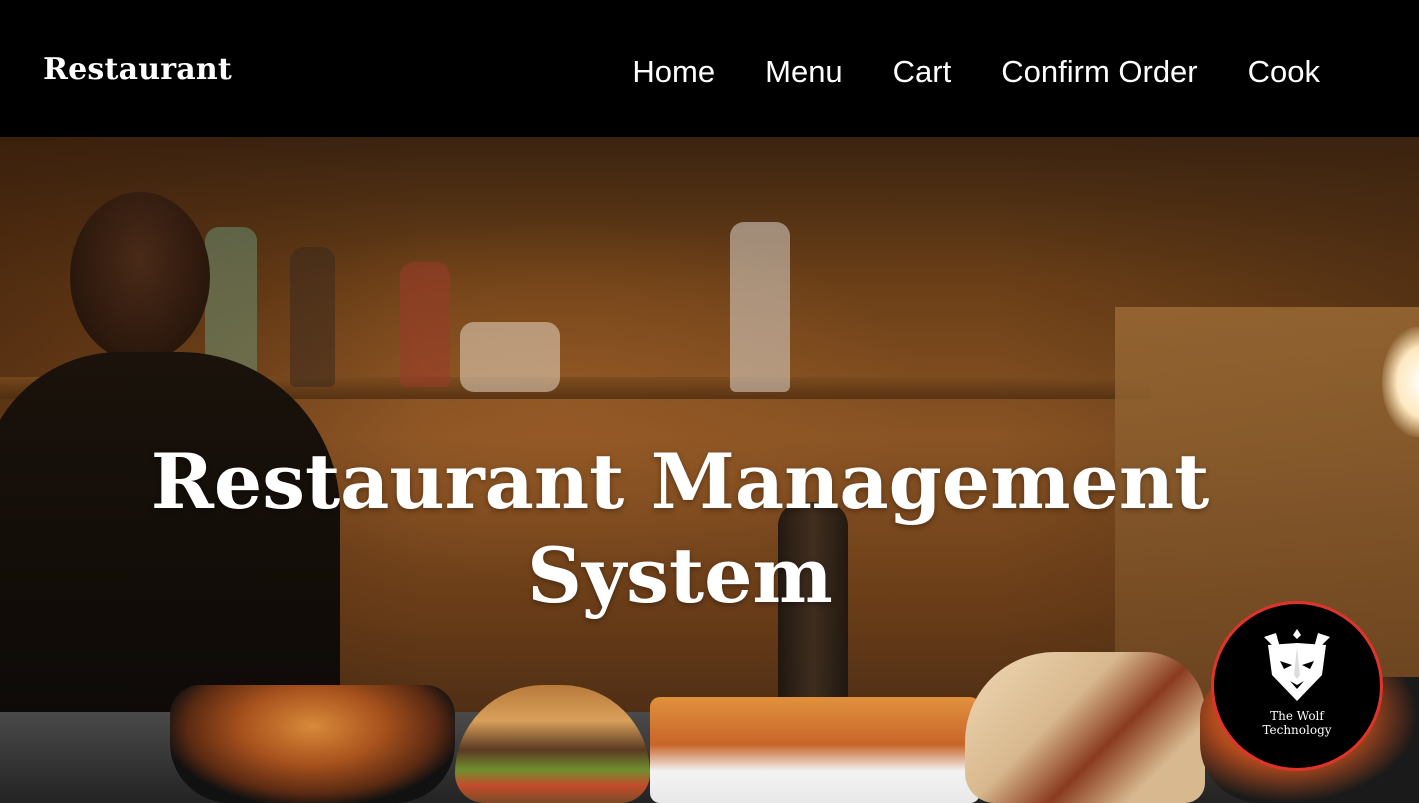 The width and height of the screenshot is (1419, 803). I want to click on wolf-logo-icon, so click(1297, 665).